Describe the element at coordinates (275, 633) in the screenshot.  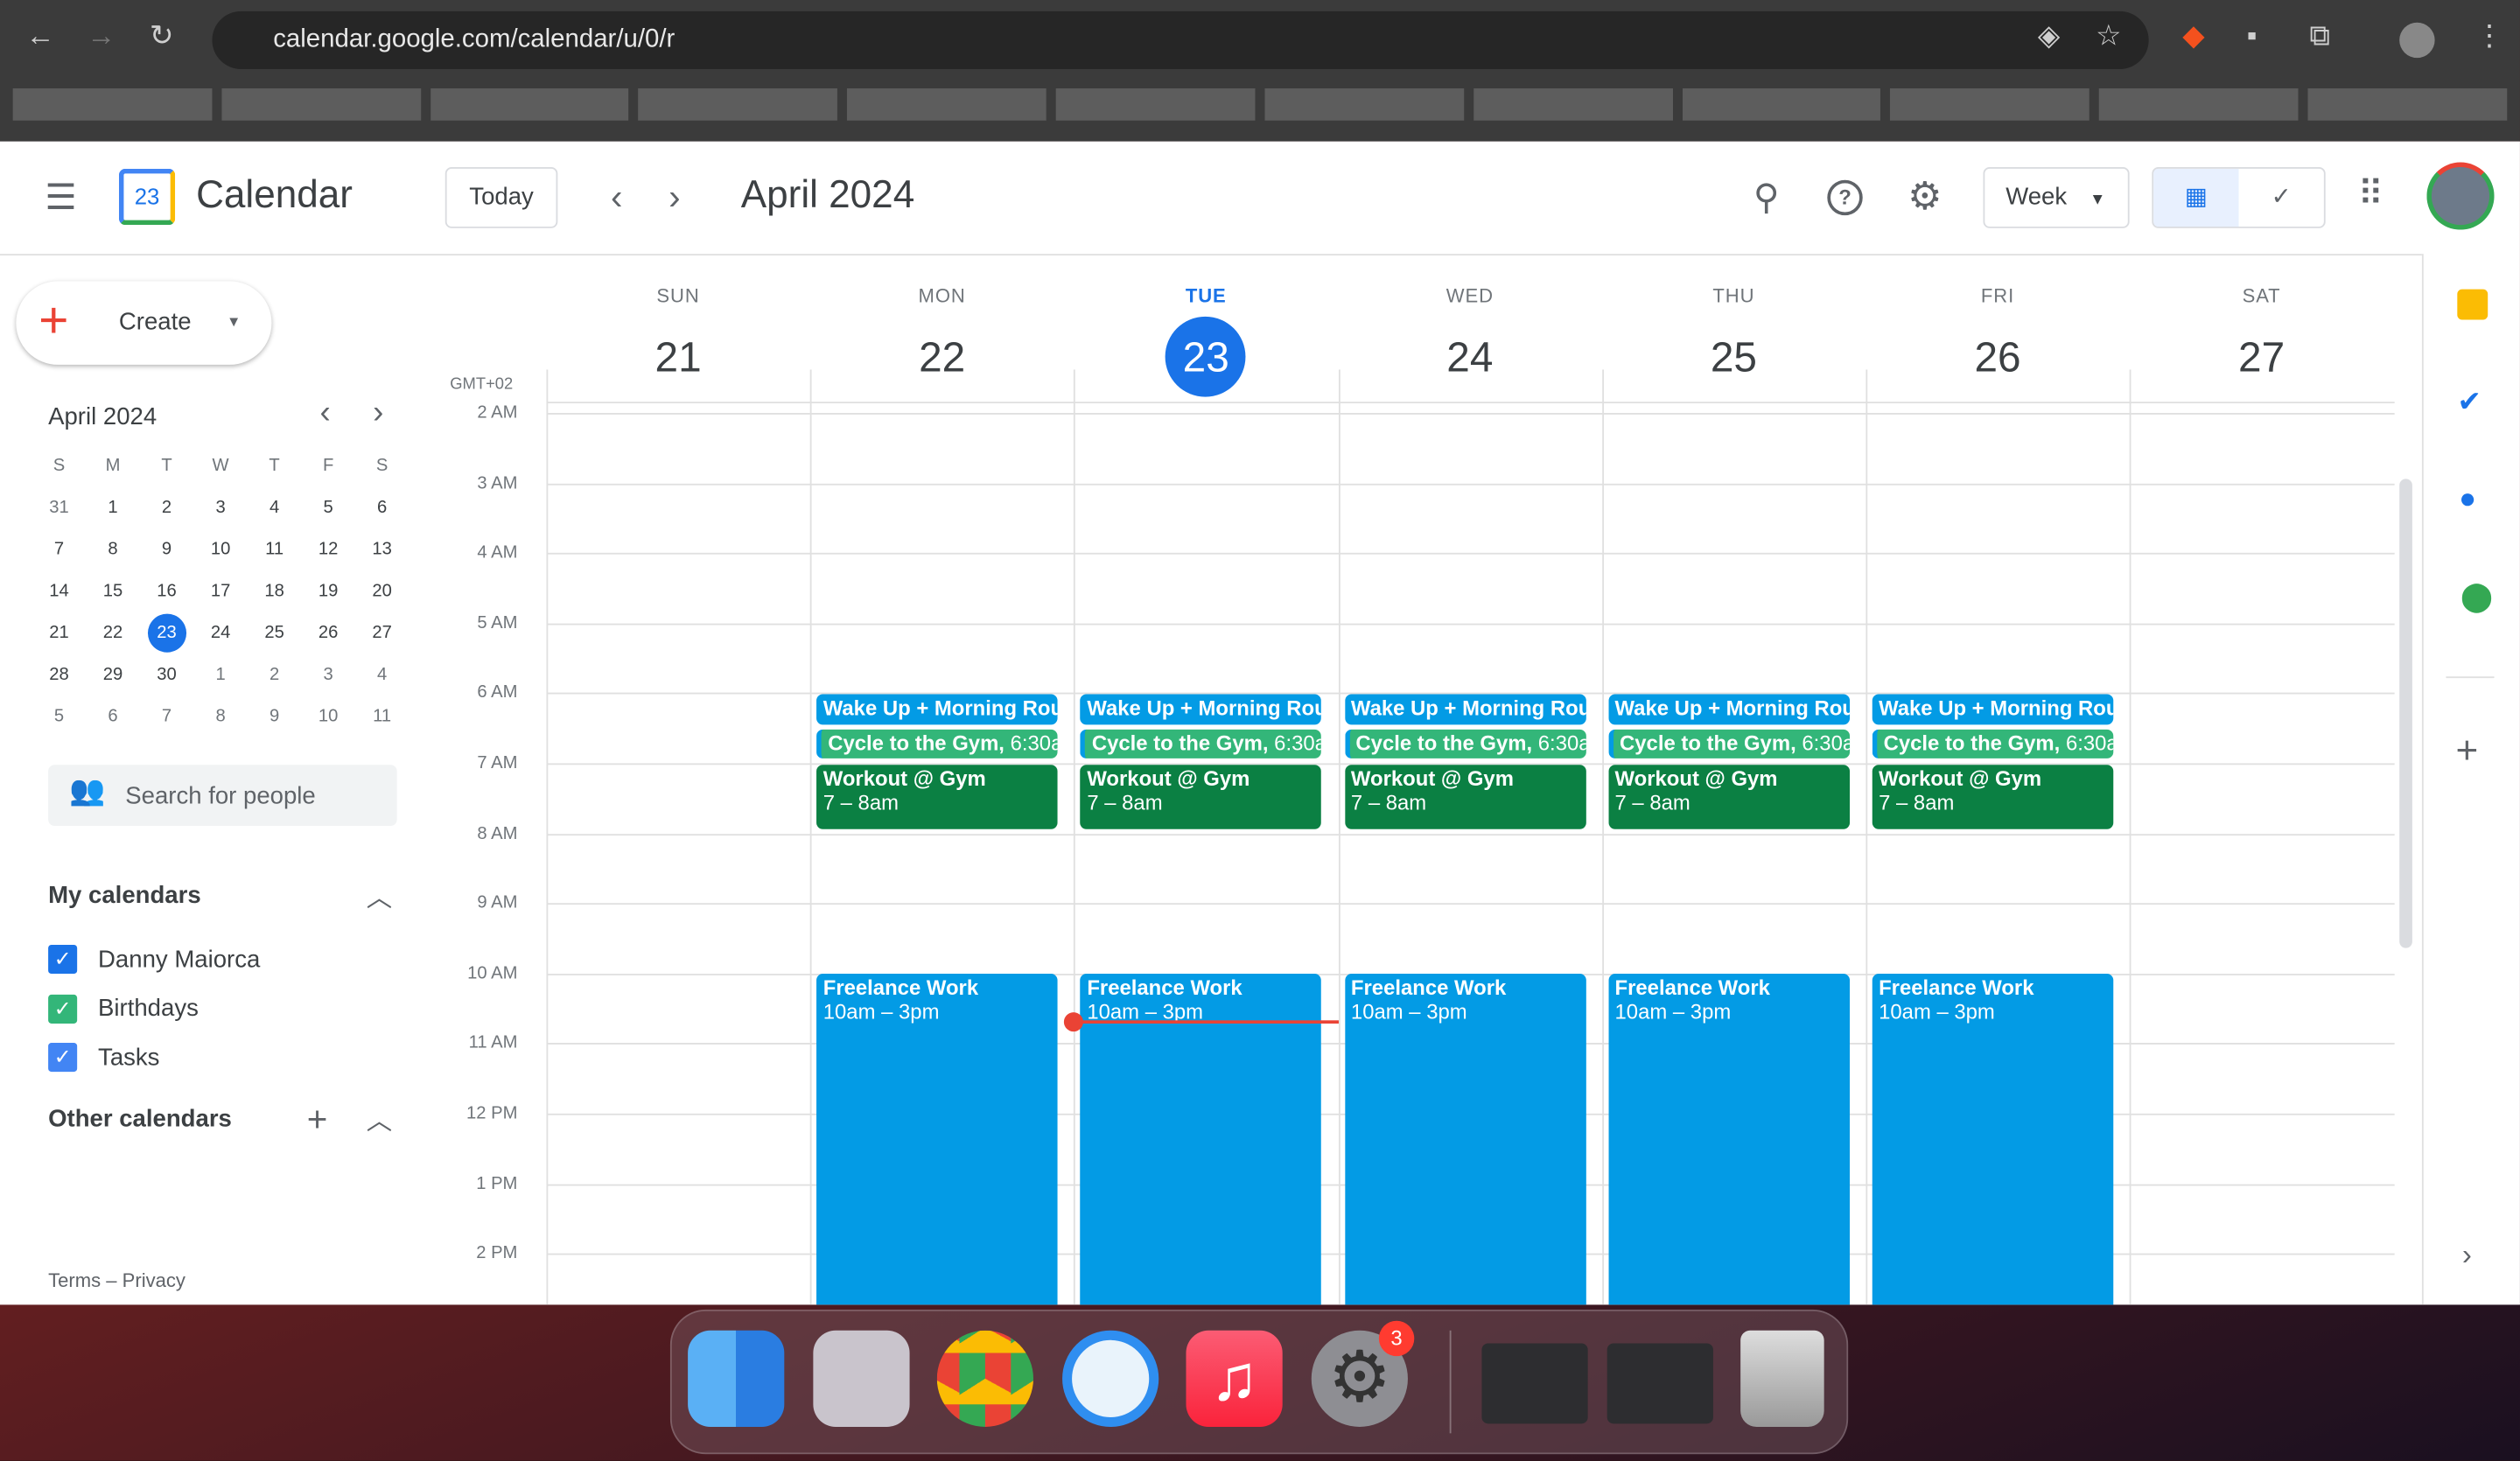
I see `mini-day: 25` at that location.